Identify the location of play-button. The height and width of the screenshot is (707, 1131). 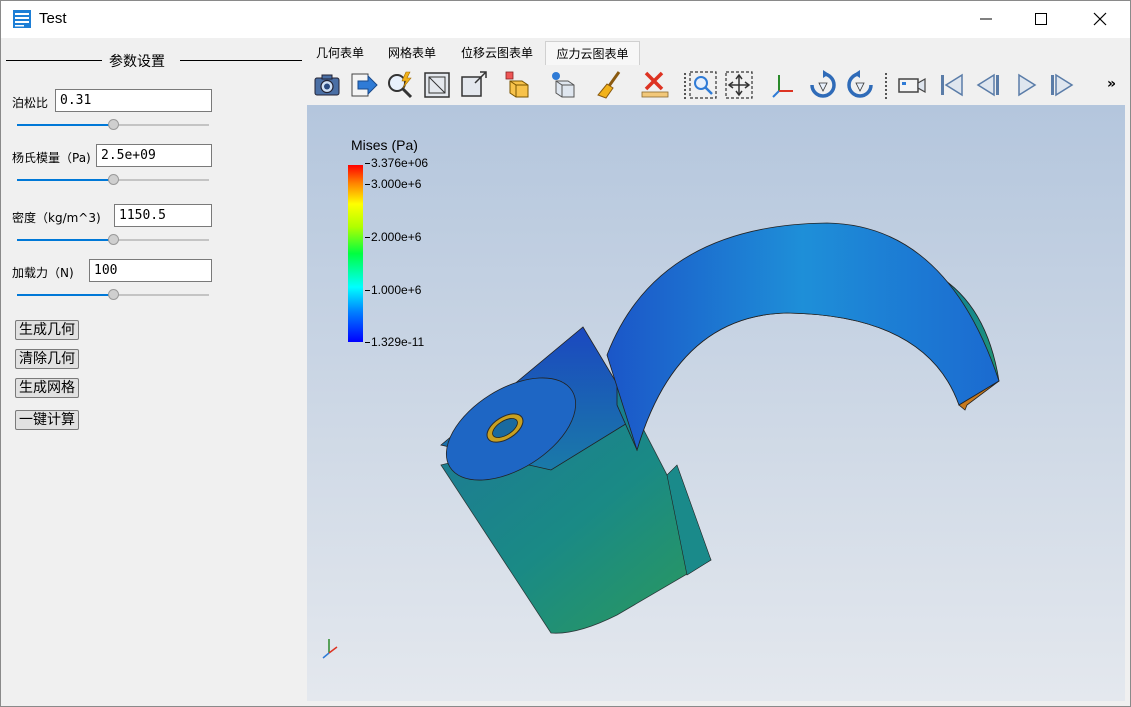
(1026, 85).